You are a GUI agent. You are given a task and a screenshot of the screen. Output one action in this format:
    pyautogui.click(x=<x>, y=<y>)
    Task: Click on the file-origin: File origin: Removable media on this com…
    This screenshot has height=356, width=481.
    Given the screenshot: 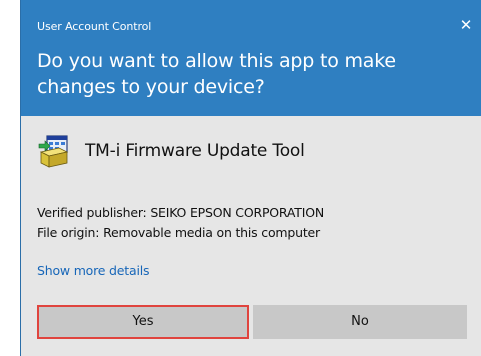 What is the action you would take?
    pyautogui.click(x=178, y=232)
    